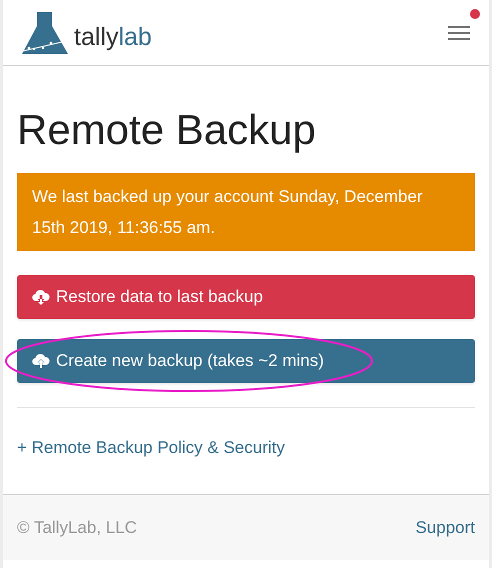  What do you see at coordinates (113, 37) in the screenshot?
I see `logo-text: tallylab` at bounding box center [113, 37].